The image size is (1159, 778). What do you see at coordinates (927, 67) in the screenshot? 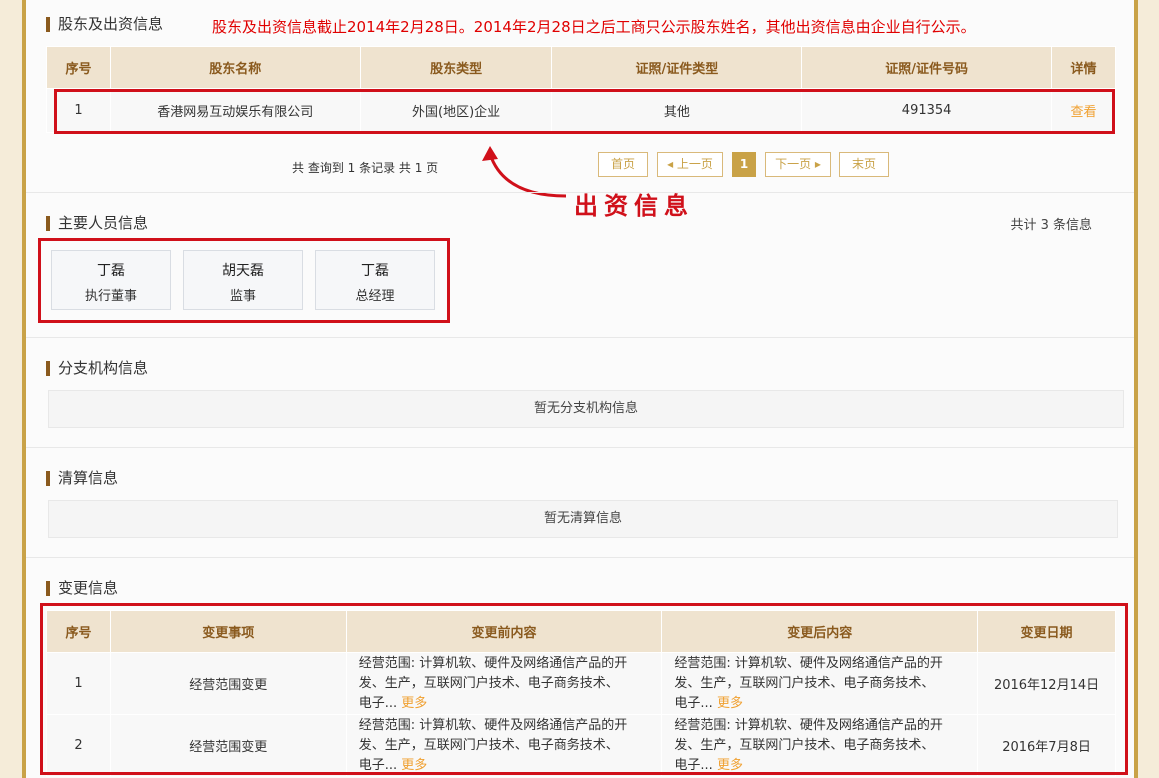
I see `col-cert-no: 证照/证件号码` at bounding box center [927, 67].